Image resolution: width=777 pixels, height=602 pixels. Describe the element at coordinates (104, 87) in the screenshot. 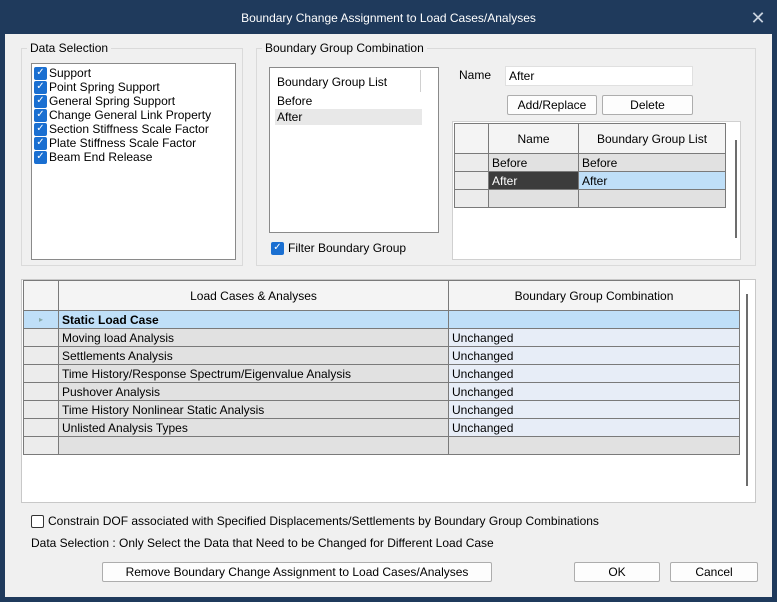

I see `data-selection-item-label: Point Spring Support` at that location.